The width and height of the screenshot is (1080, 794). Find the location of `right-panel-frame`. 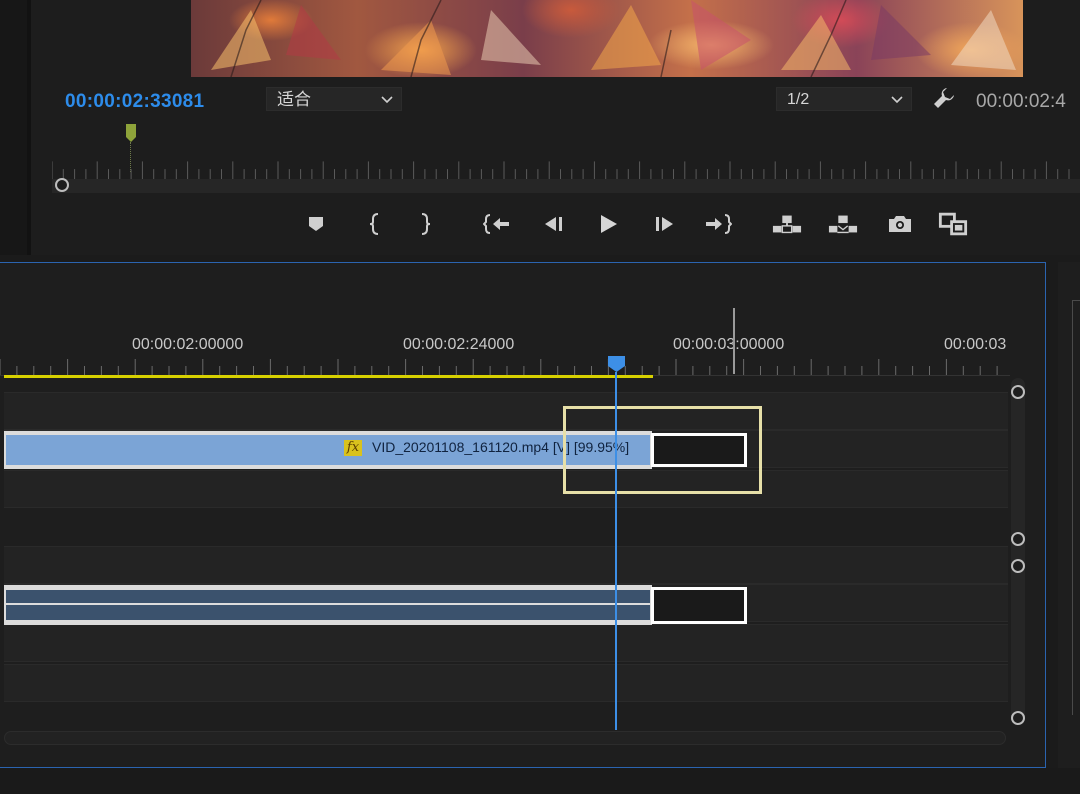

right-panel-frame is located at coordinates (1076, 507).